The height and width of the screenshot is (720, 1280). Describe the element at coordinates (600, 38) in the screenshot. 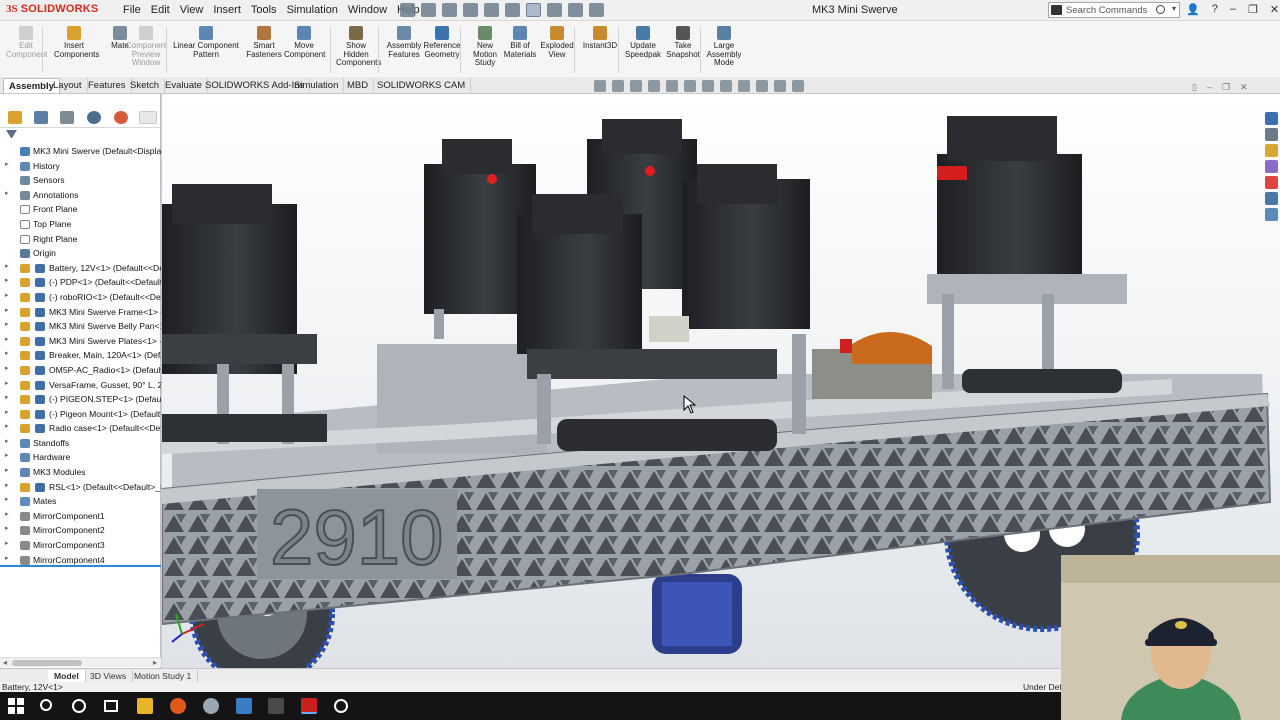

I see `instant3d-button: Instant3D` at that location.